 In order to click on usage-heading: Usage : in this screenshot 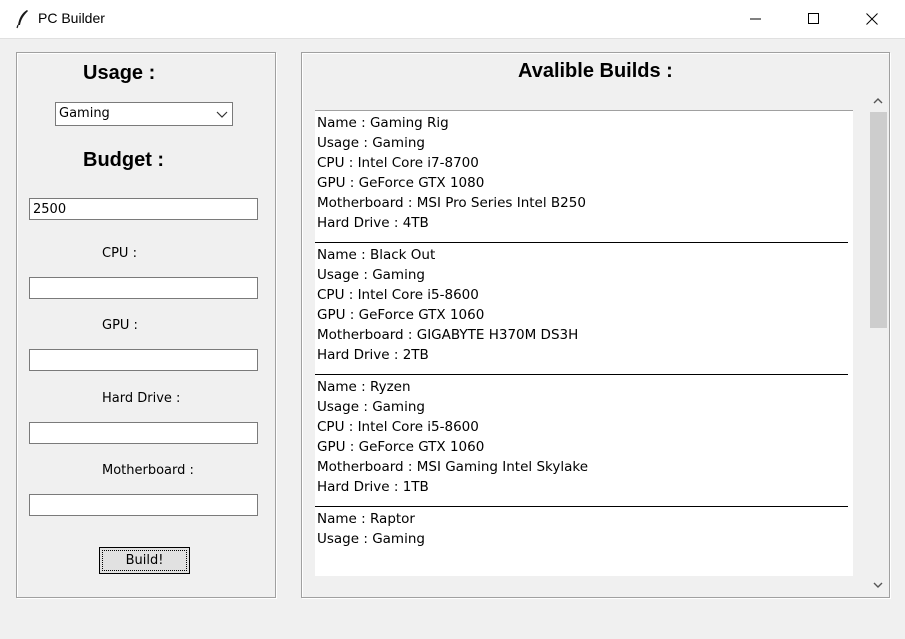, I will do `click(119, 73)`.